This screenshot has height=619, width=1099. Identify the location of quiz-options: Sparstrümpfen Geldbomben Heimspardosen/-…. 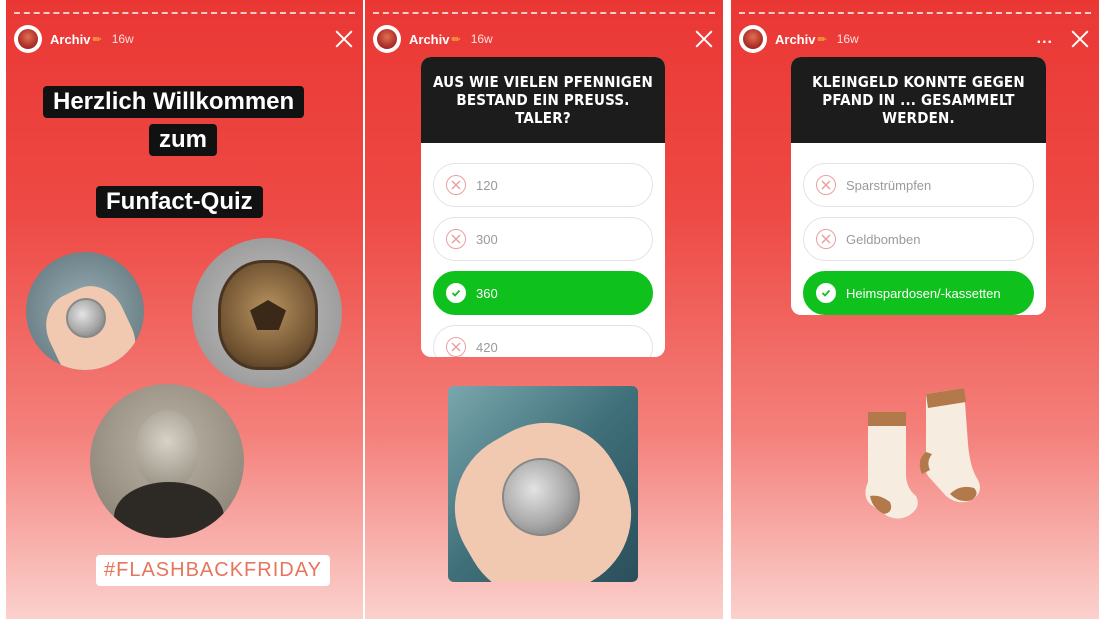
(918, 229).